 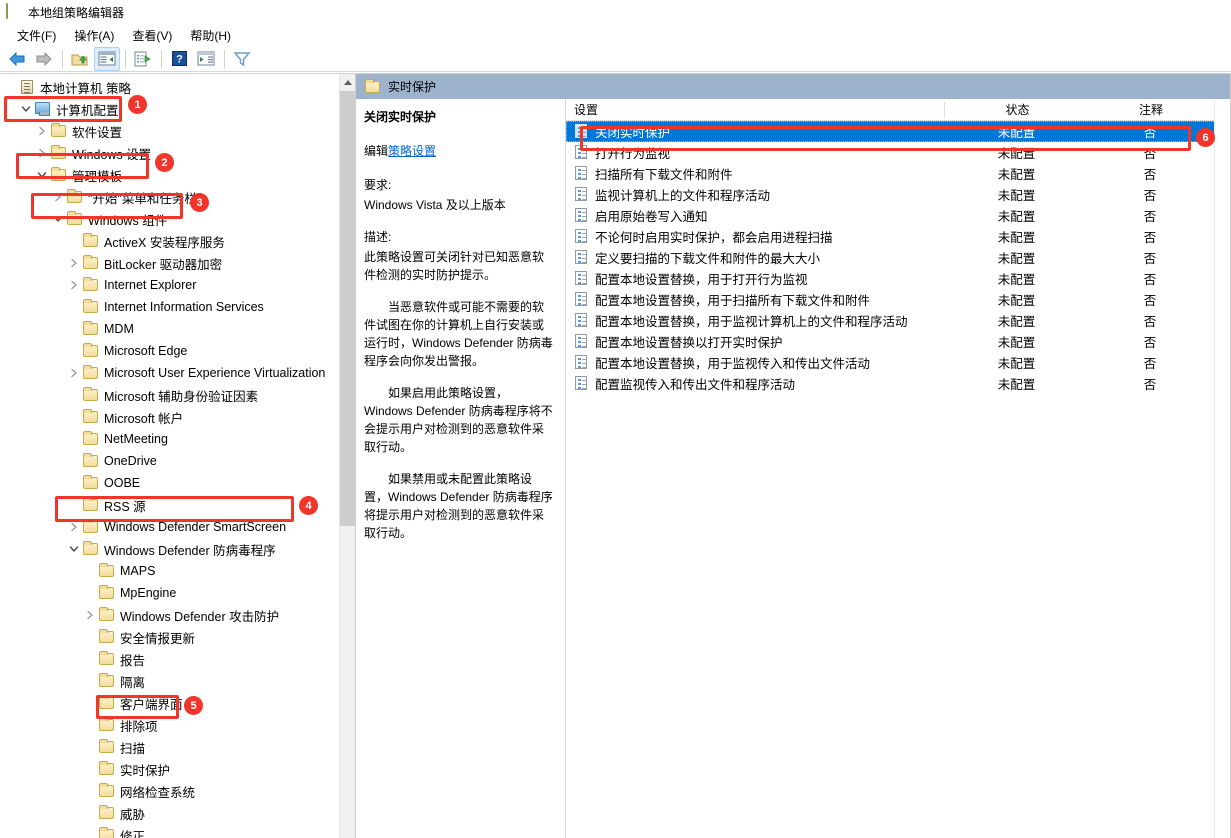 What do you see at coordinates (170, 87) in the screenshot?
I see `tree-item: 本地计算机 策略` at bounding box center [170, 87].